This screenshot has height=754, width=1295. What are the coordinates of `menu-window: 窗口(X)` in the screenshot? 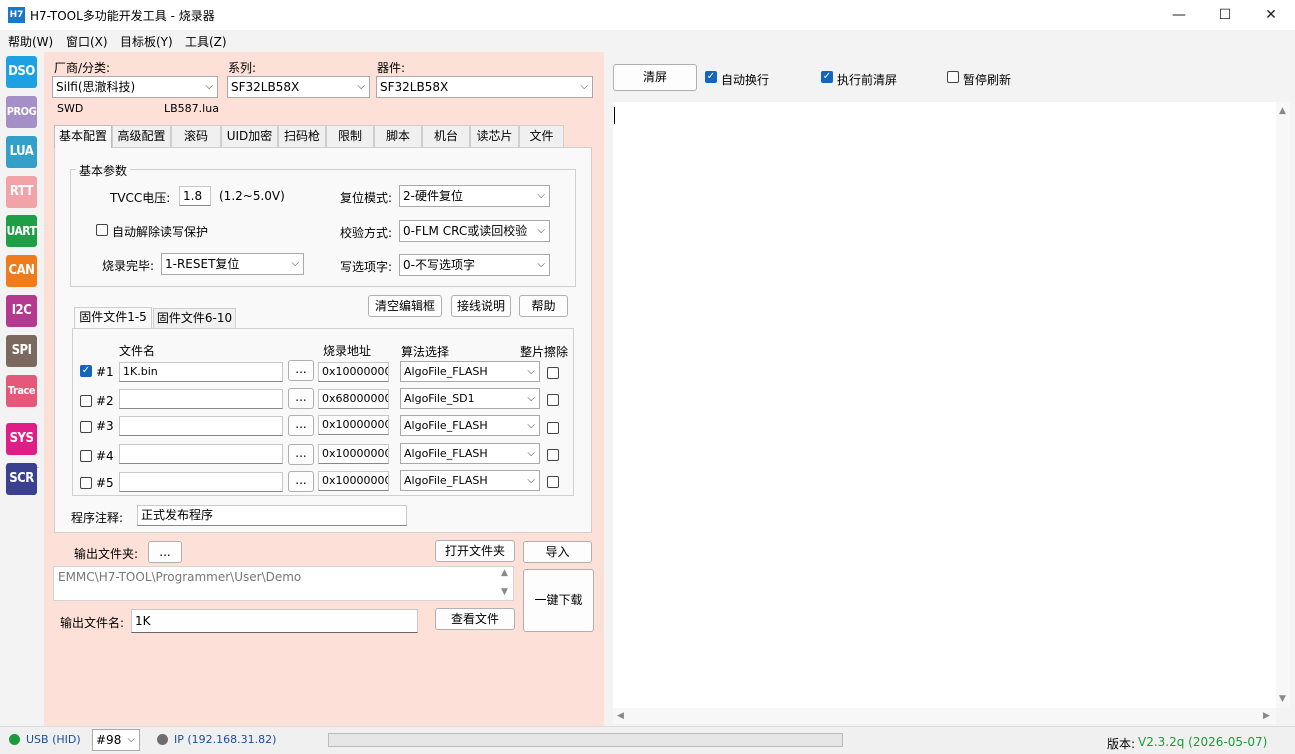 It's located at (87, 41).